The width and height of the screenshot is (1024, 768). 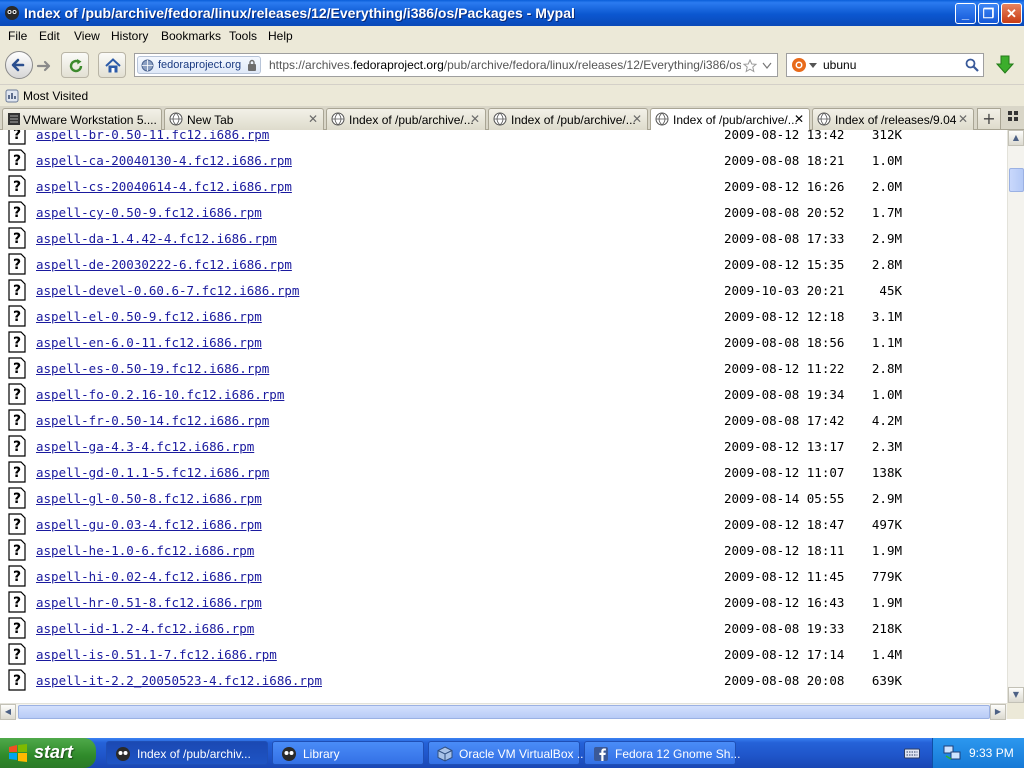 I want to click on menu-help: Help, so click(x=280, y=36).